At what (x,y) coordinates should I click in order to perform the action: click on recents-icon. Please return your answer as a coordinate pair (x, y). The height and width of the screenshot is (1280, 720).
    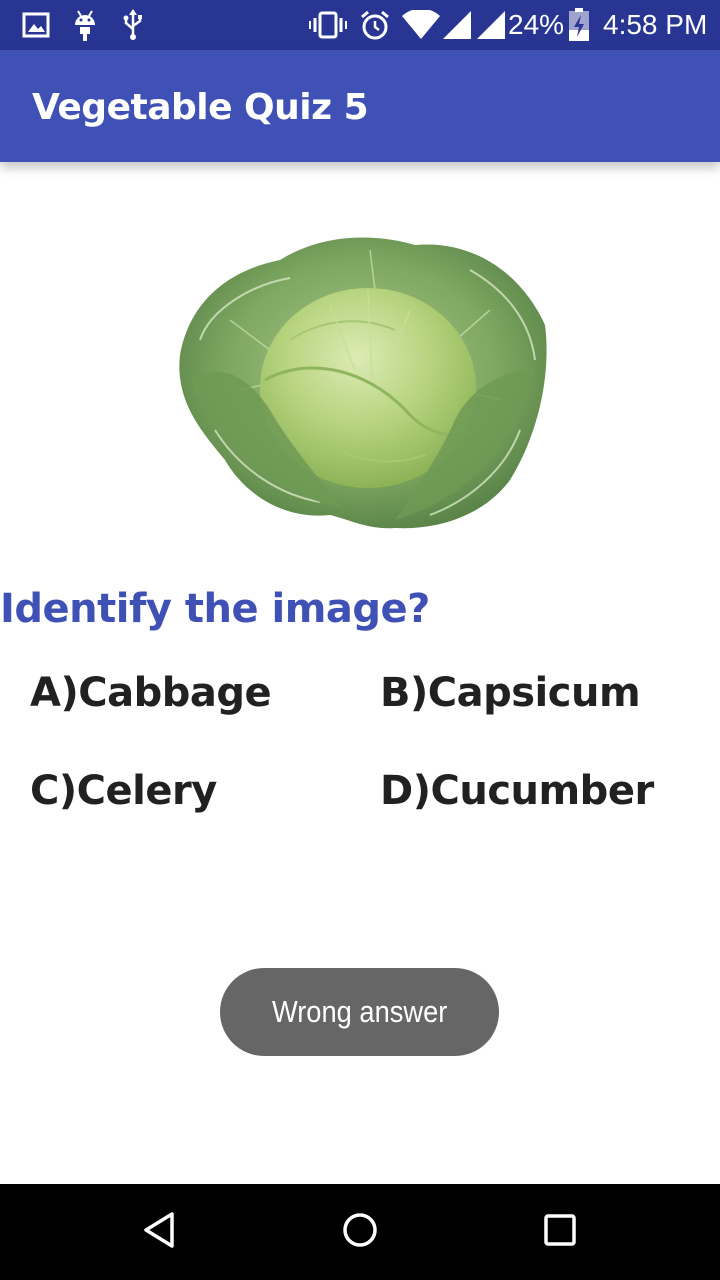
    Looking at the image, I should click on (560, 1232).